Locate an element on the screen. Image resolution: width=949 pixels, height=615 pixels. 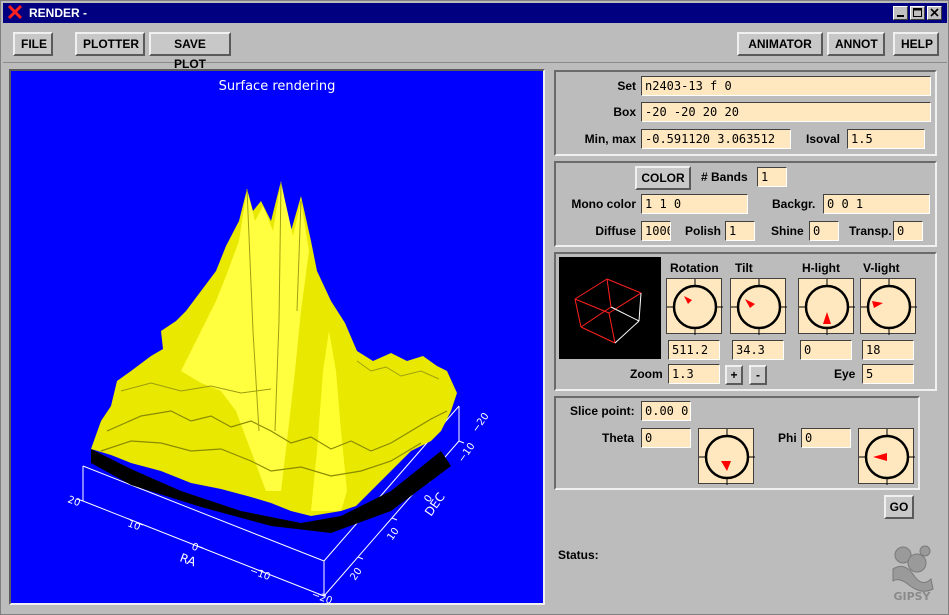
gipsy-logo: GIPSY is located at coordinates (912, 572).